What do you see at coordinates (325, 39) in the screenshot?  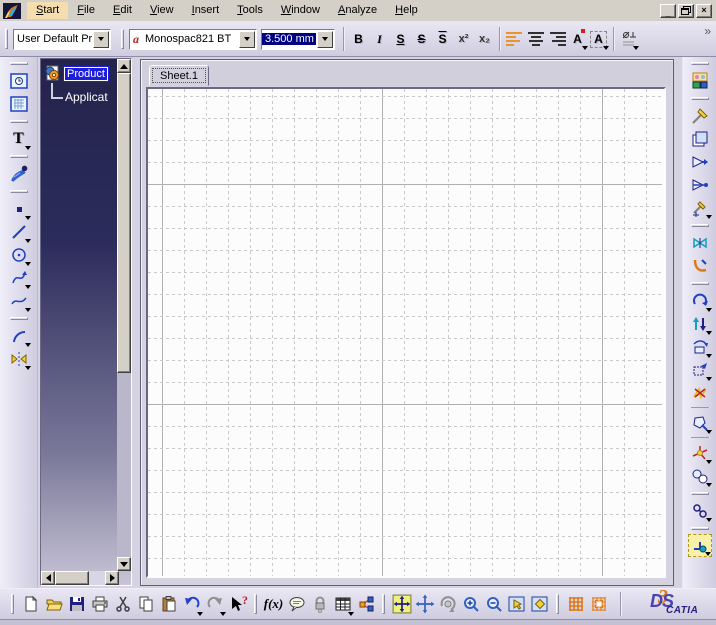 I see `size-combo-arrow` at bounding box center [325, 39].